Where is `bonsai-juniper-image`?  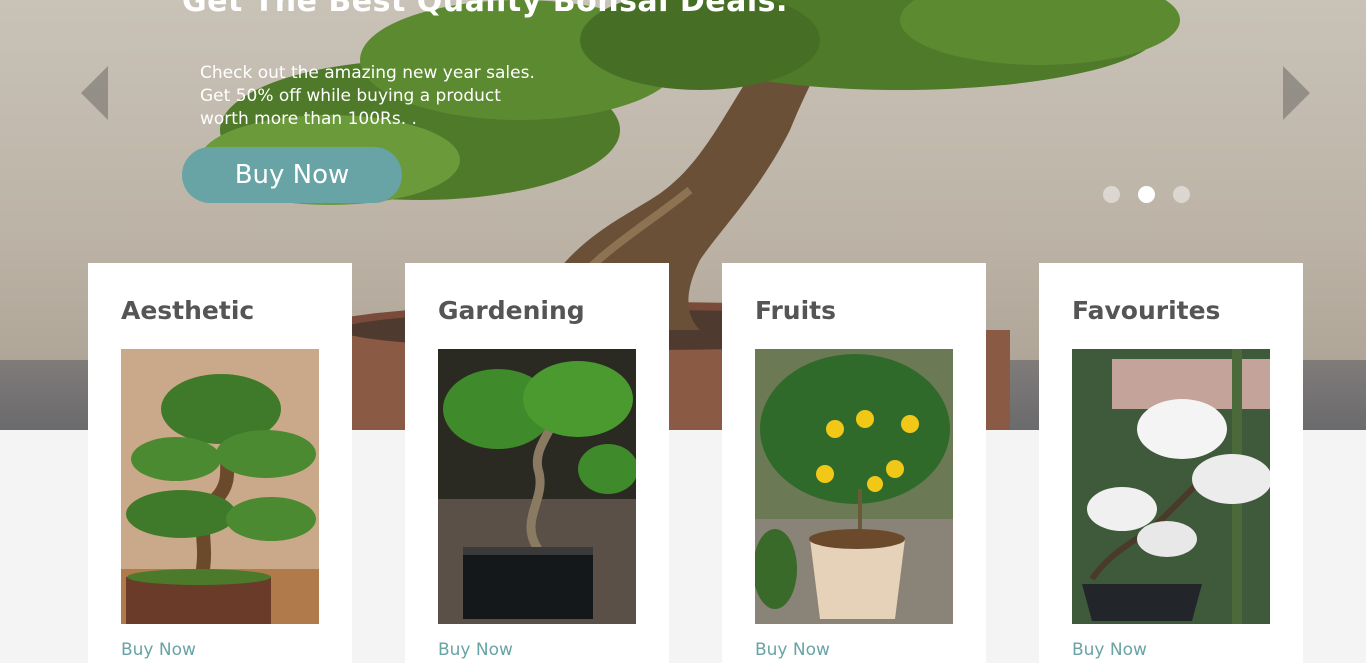
bonsai-juniper-image is located at coordinates (220, 486).